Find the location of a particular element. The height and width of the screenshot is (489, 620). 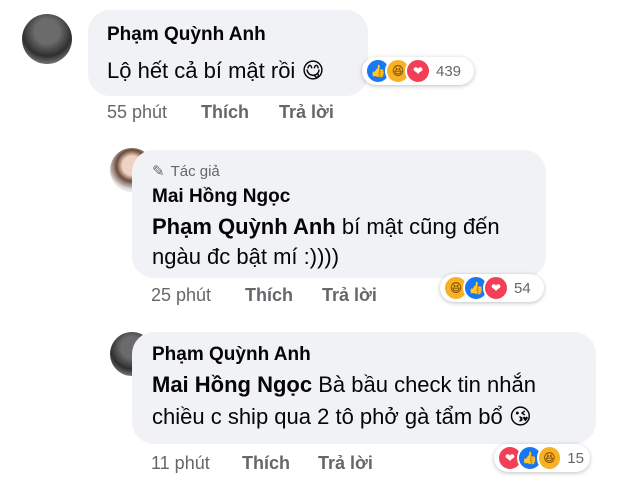

comment-text: Phạm Quỳnh Anh bí mật cũng đến is located at coordinates (326, 227).